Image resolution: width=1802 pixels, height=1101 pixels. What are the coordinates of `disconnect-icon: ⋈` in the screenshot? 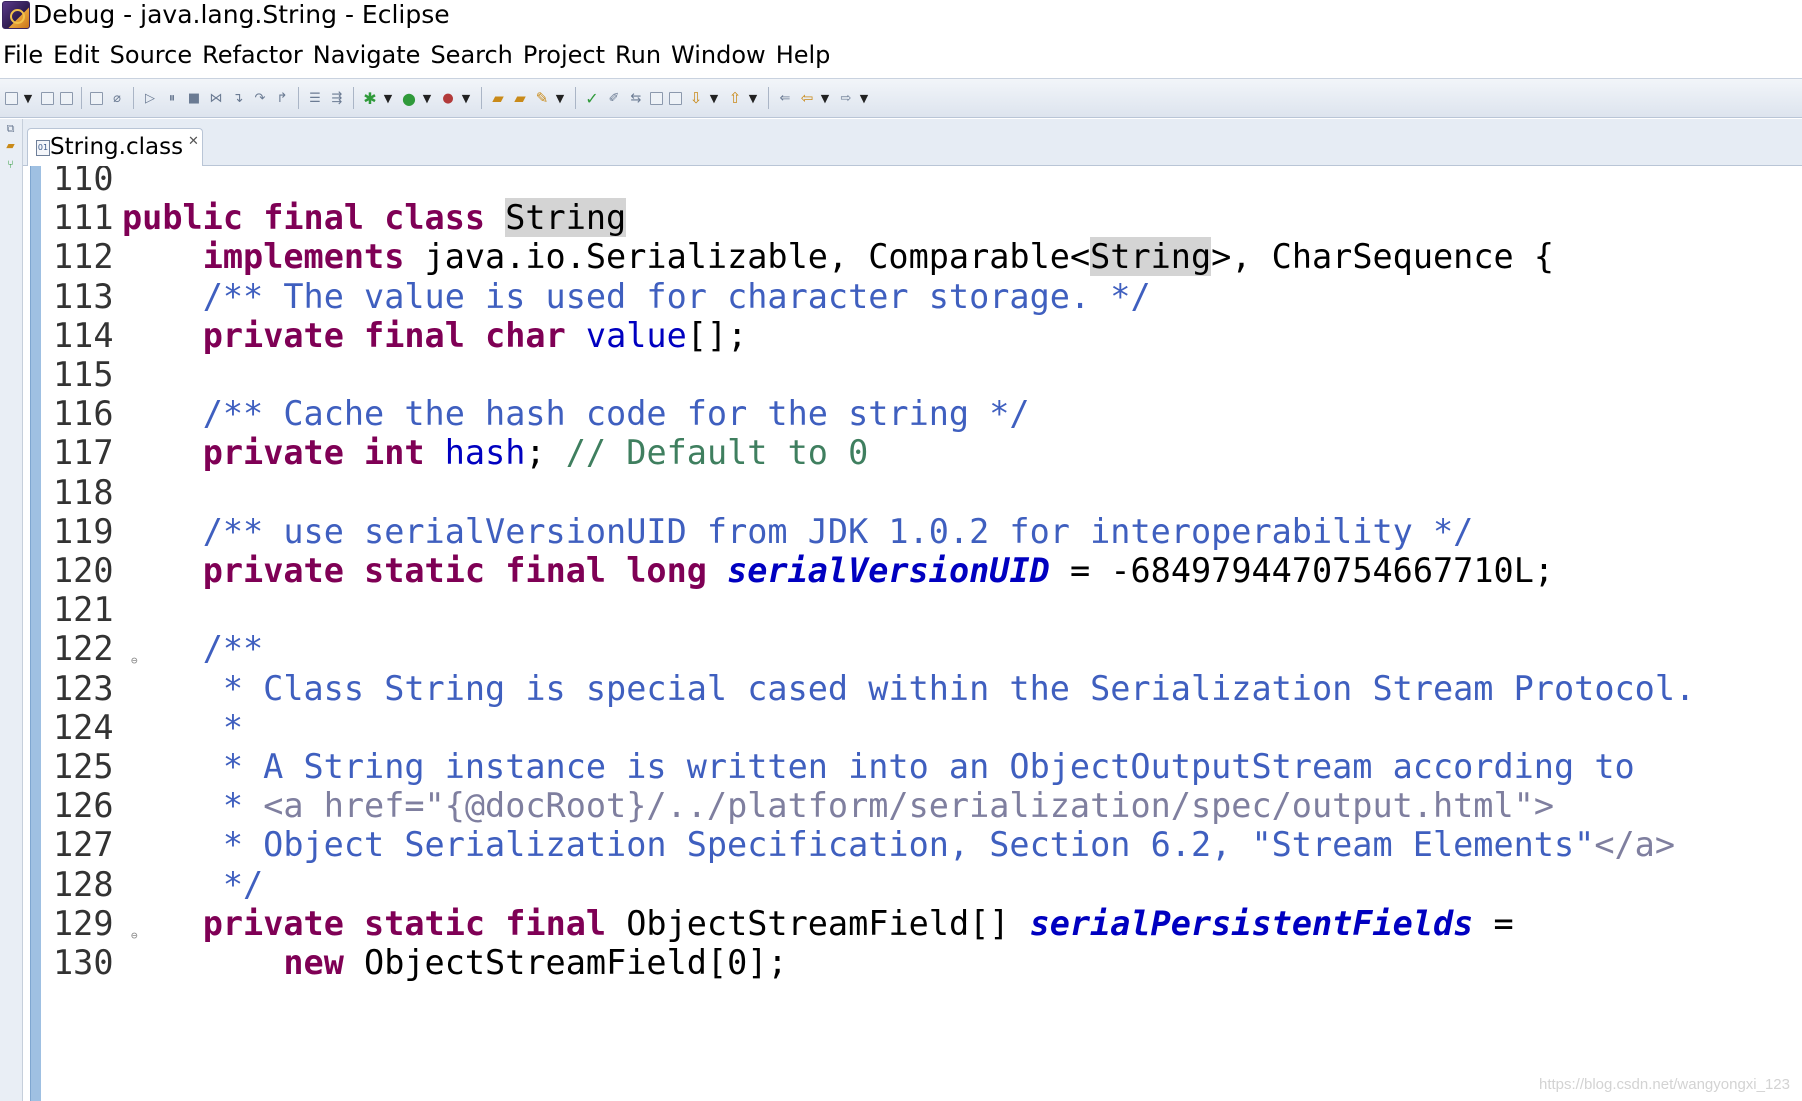 It's located at (216, 98).